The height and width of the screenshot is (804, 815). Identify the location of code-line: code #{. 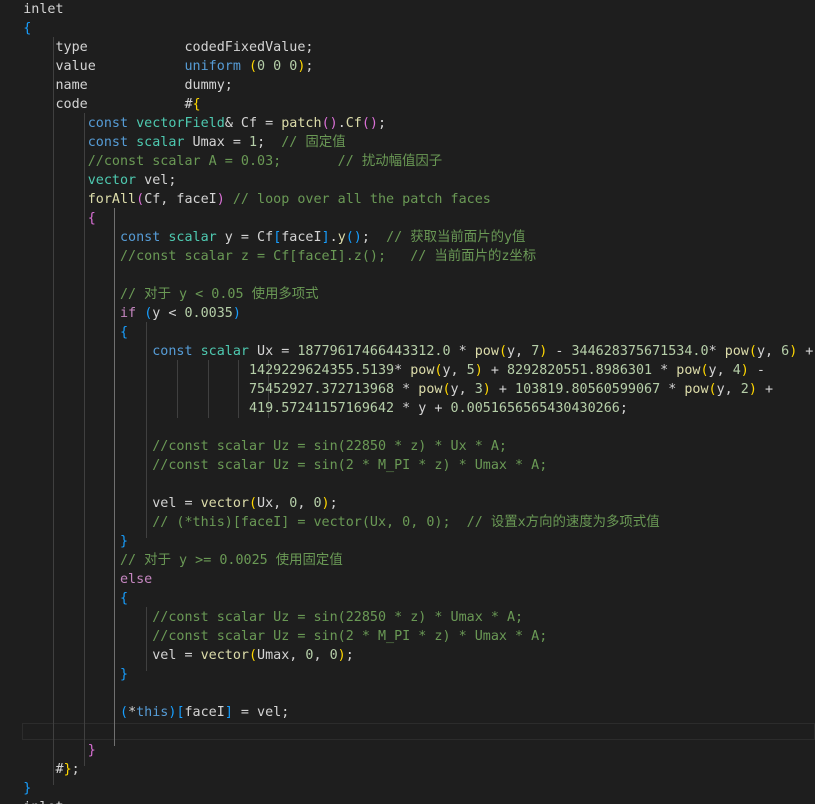
(403, 104).